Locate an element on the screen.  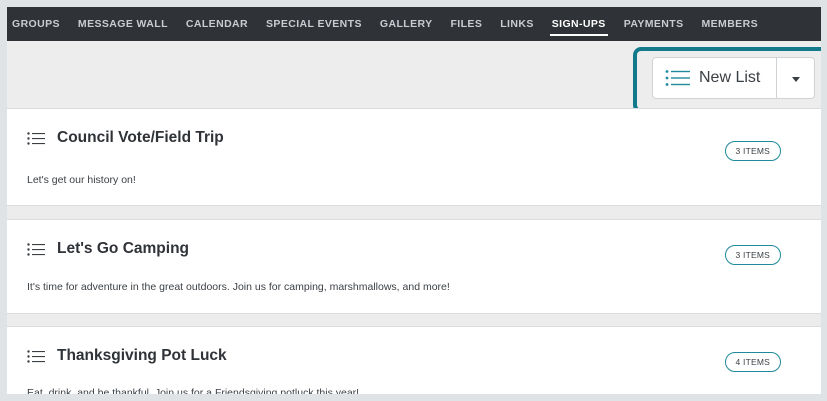
list-card-title-row: Thanksgiving Pot Luck is located at coordinates (127, 356).